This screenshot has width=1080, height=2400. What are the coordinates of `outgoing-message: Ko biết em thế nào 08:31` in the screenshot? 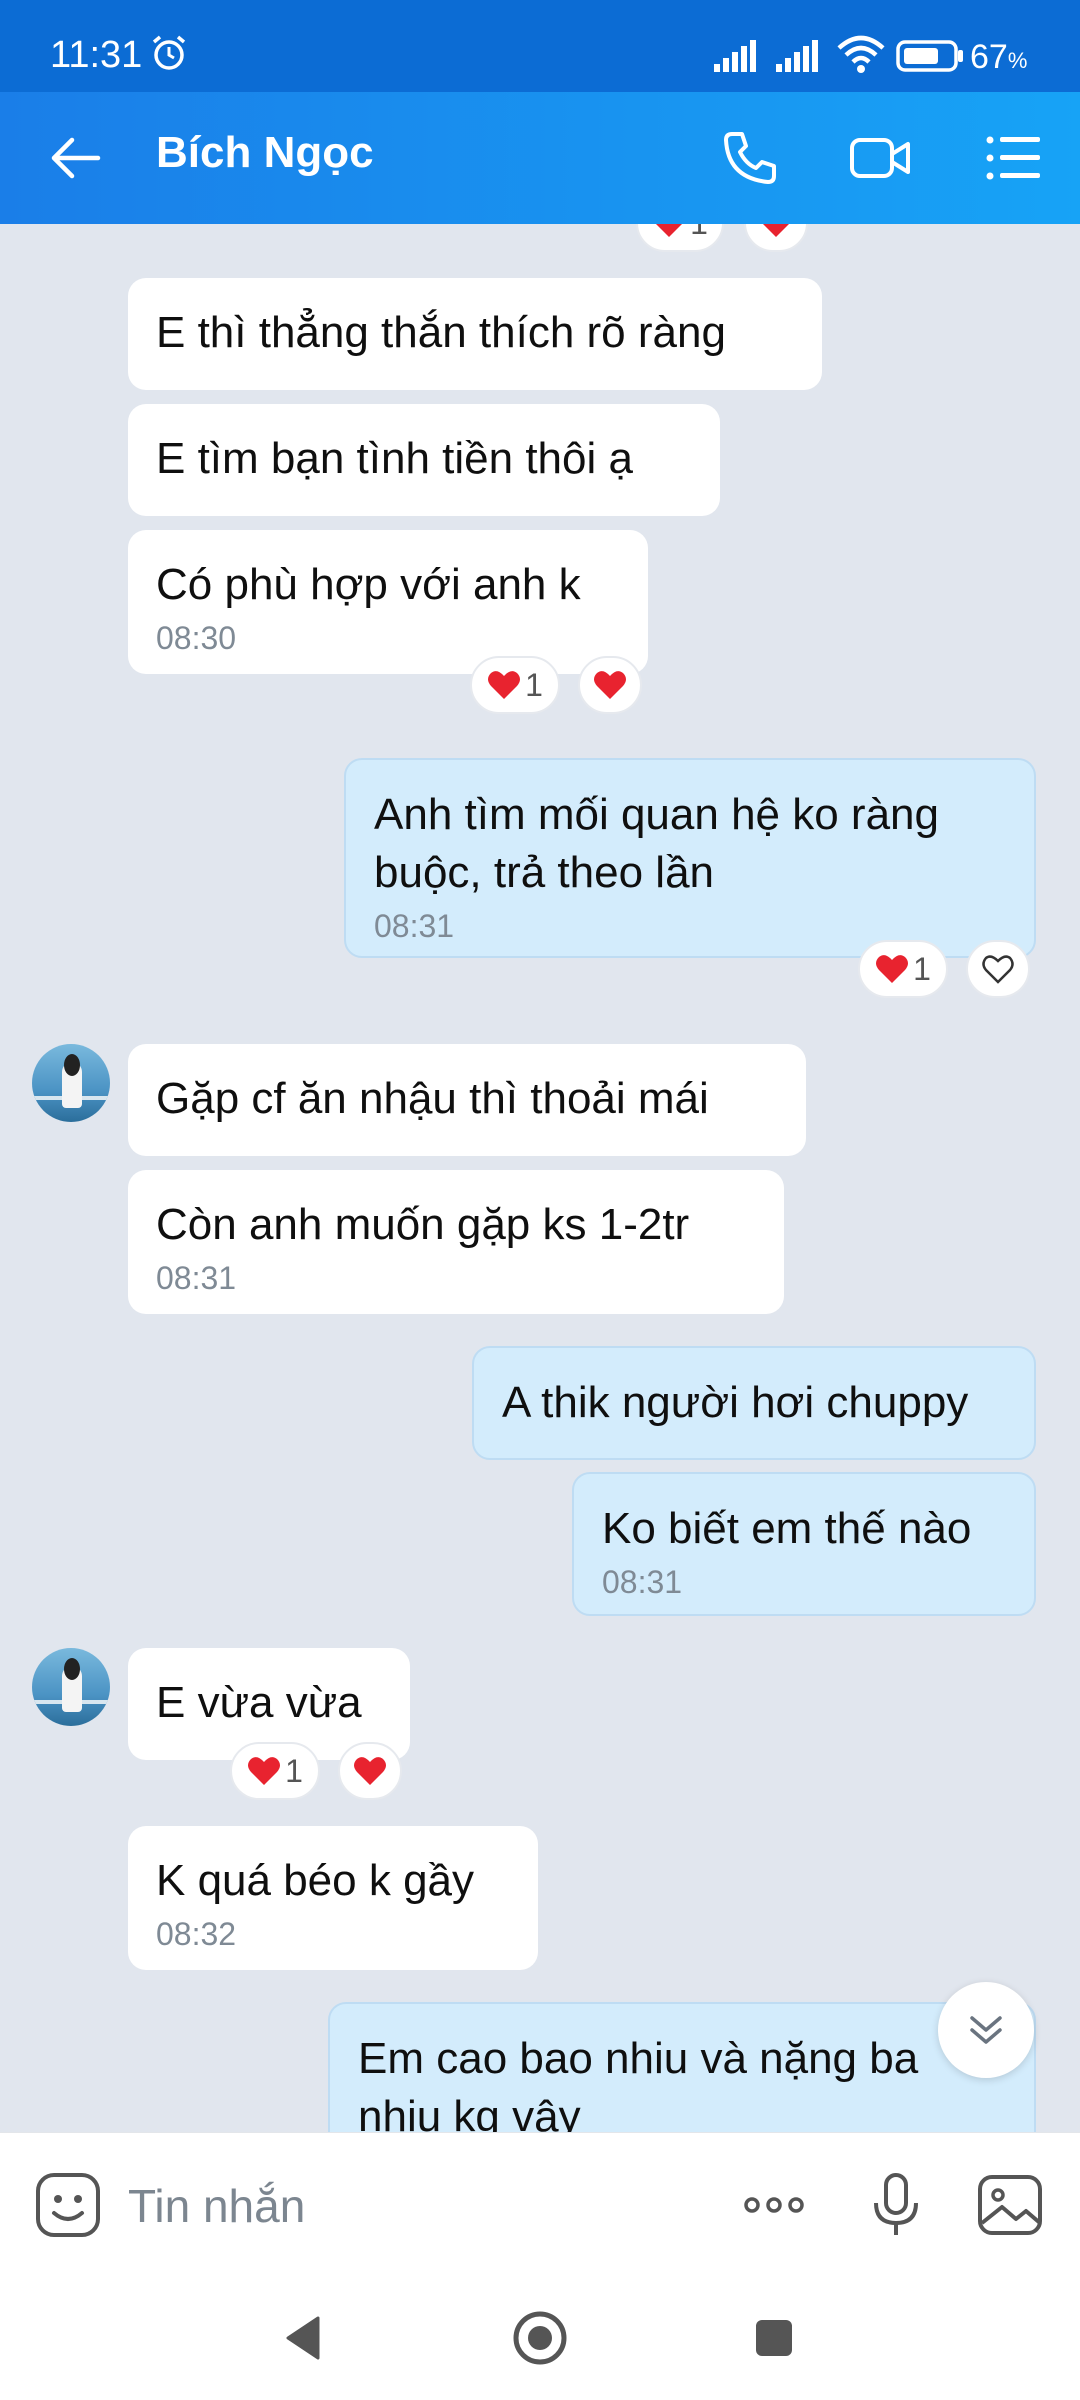 It's located at (804, 1544).